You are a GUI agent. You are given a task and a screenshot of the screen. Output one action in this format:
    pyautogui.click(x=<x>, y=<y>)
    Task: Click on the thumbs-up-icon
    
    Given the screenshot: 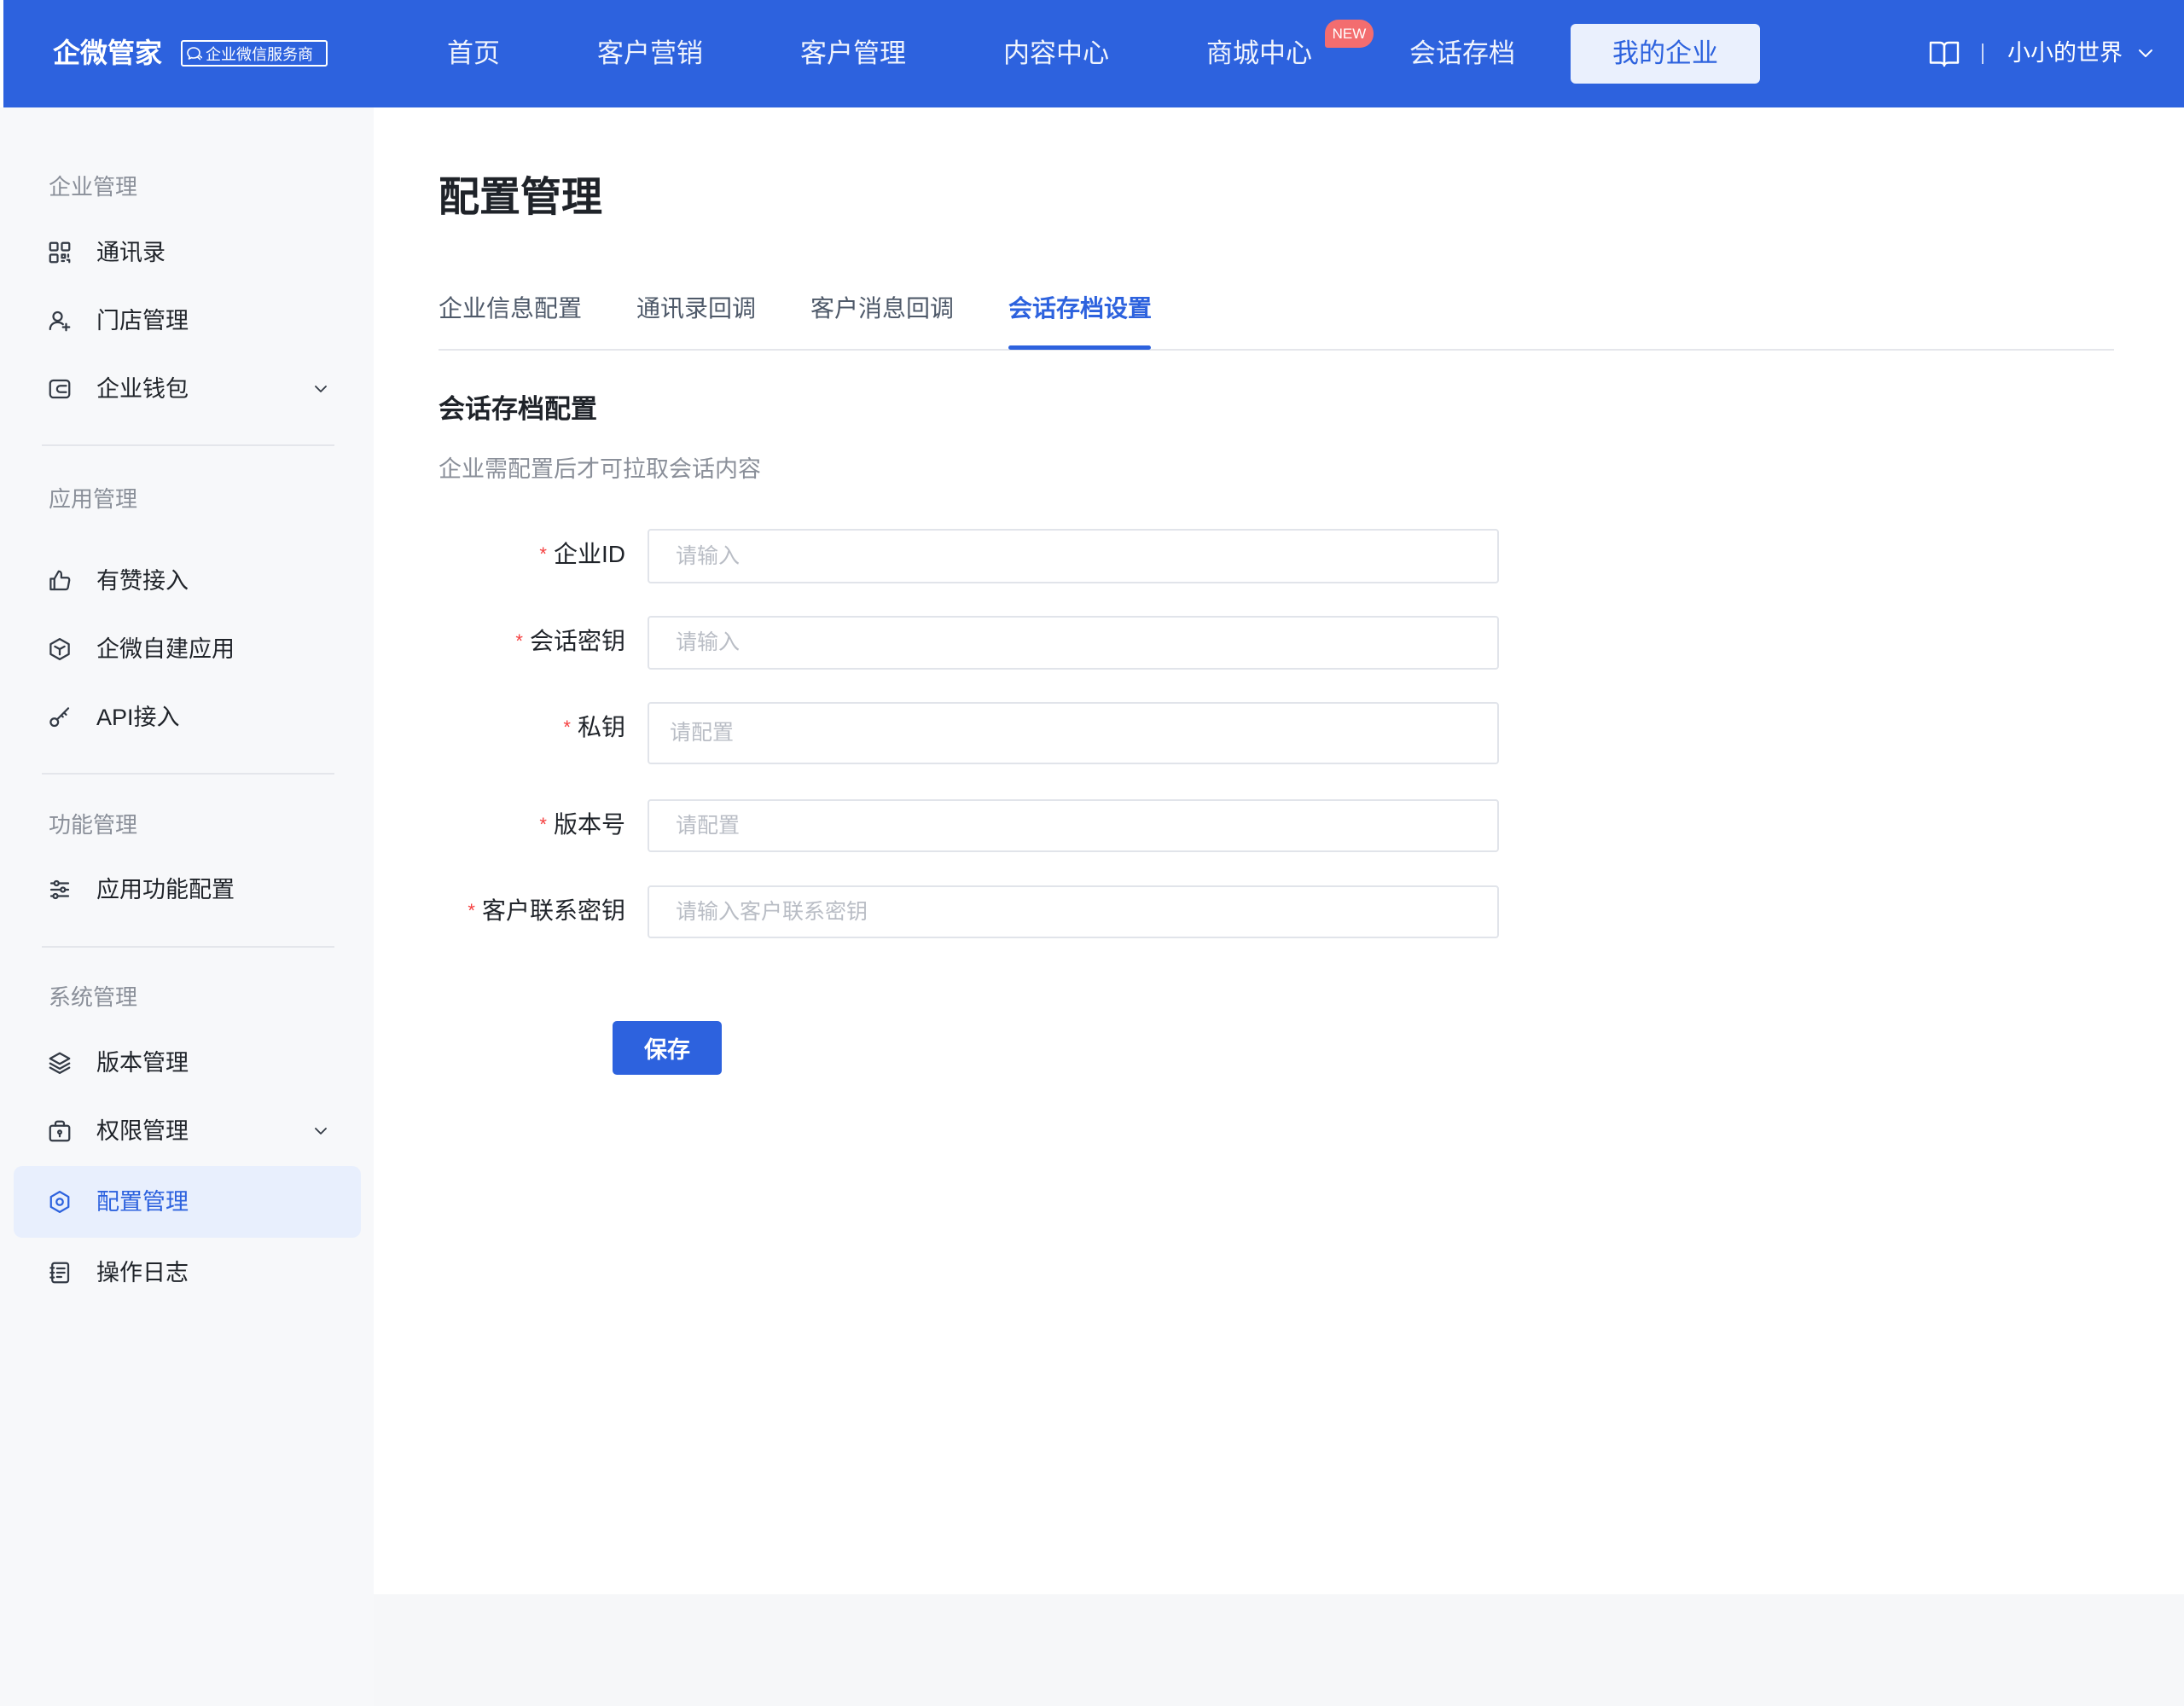 What is the action you would take?
    pyautogui.click(x=60, y=580)
    